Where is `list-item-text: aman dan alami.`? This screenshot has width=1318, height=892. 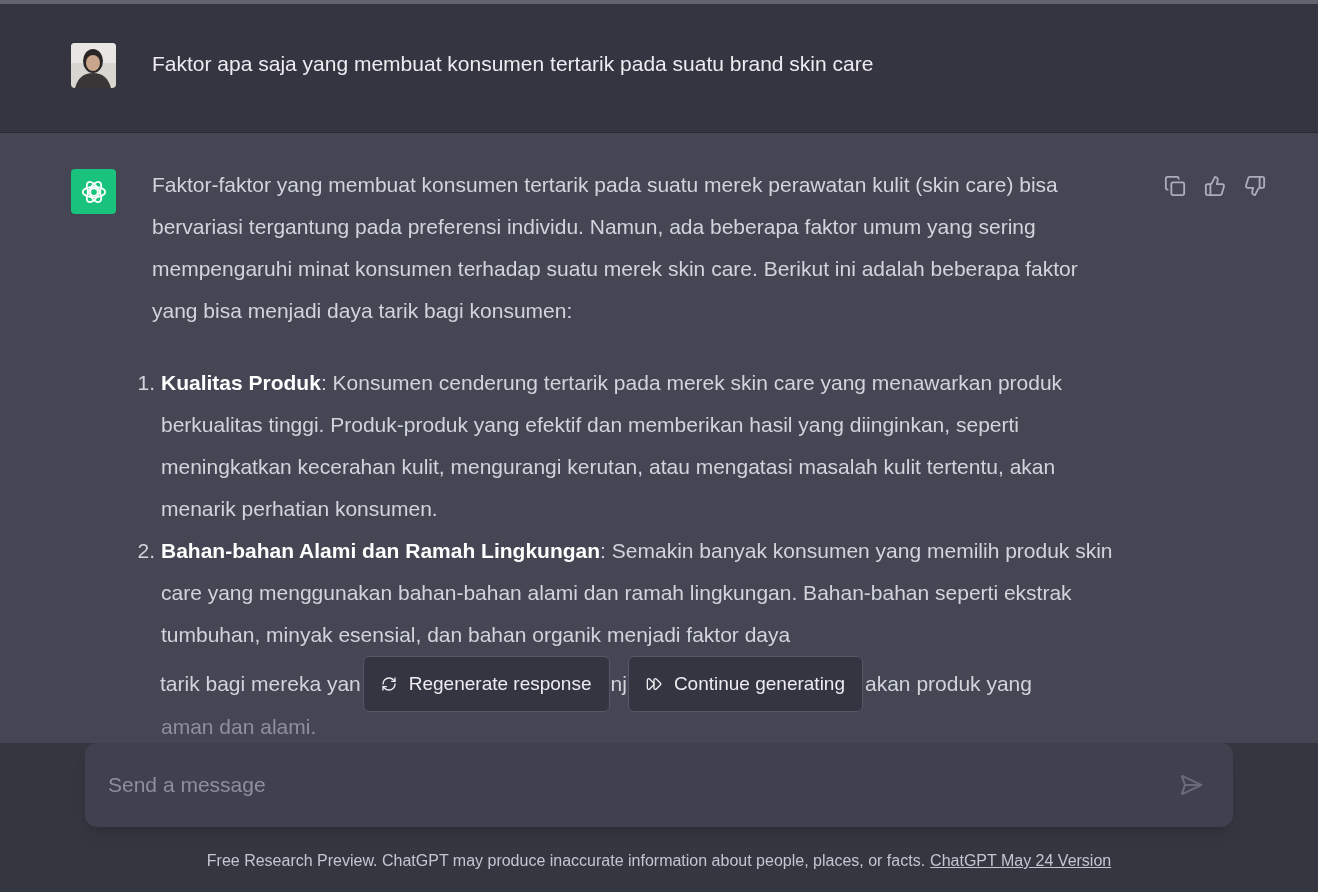 list-item-text: aman dan alami. is located at coordinates (239, 727).